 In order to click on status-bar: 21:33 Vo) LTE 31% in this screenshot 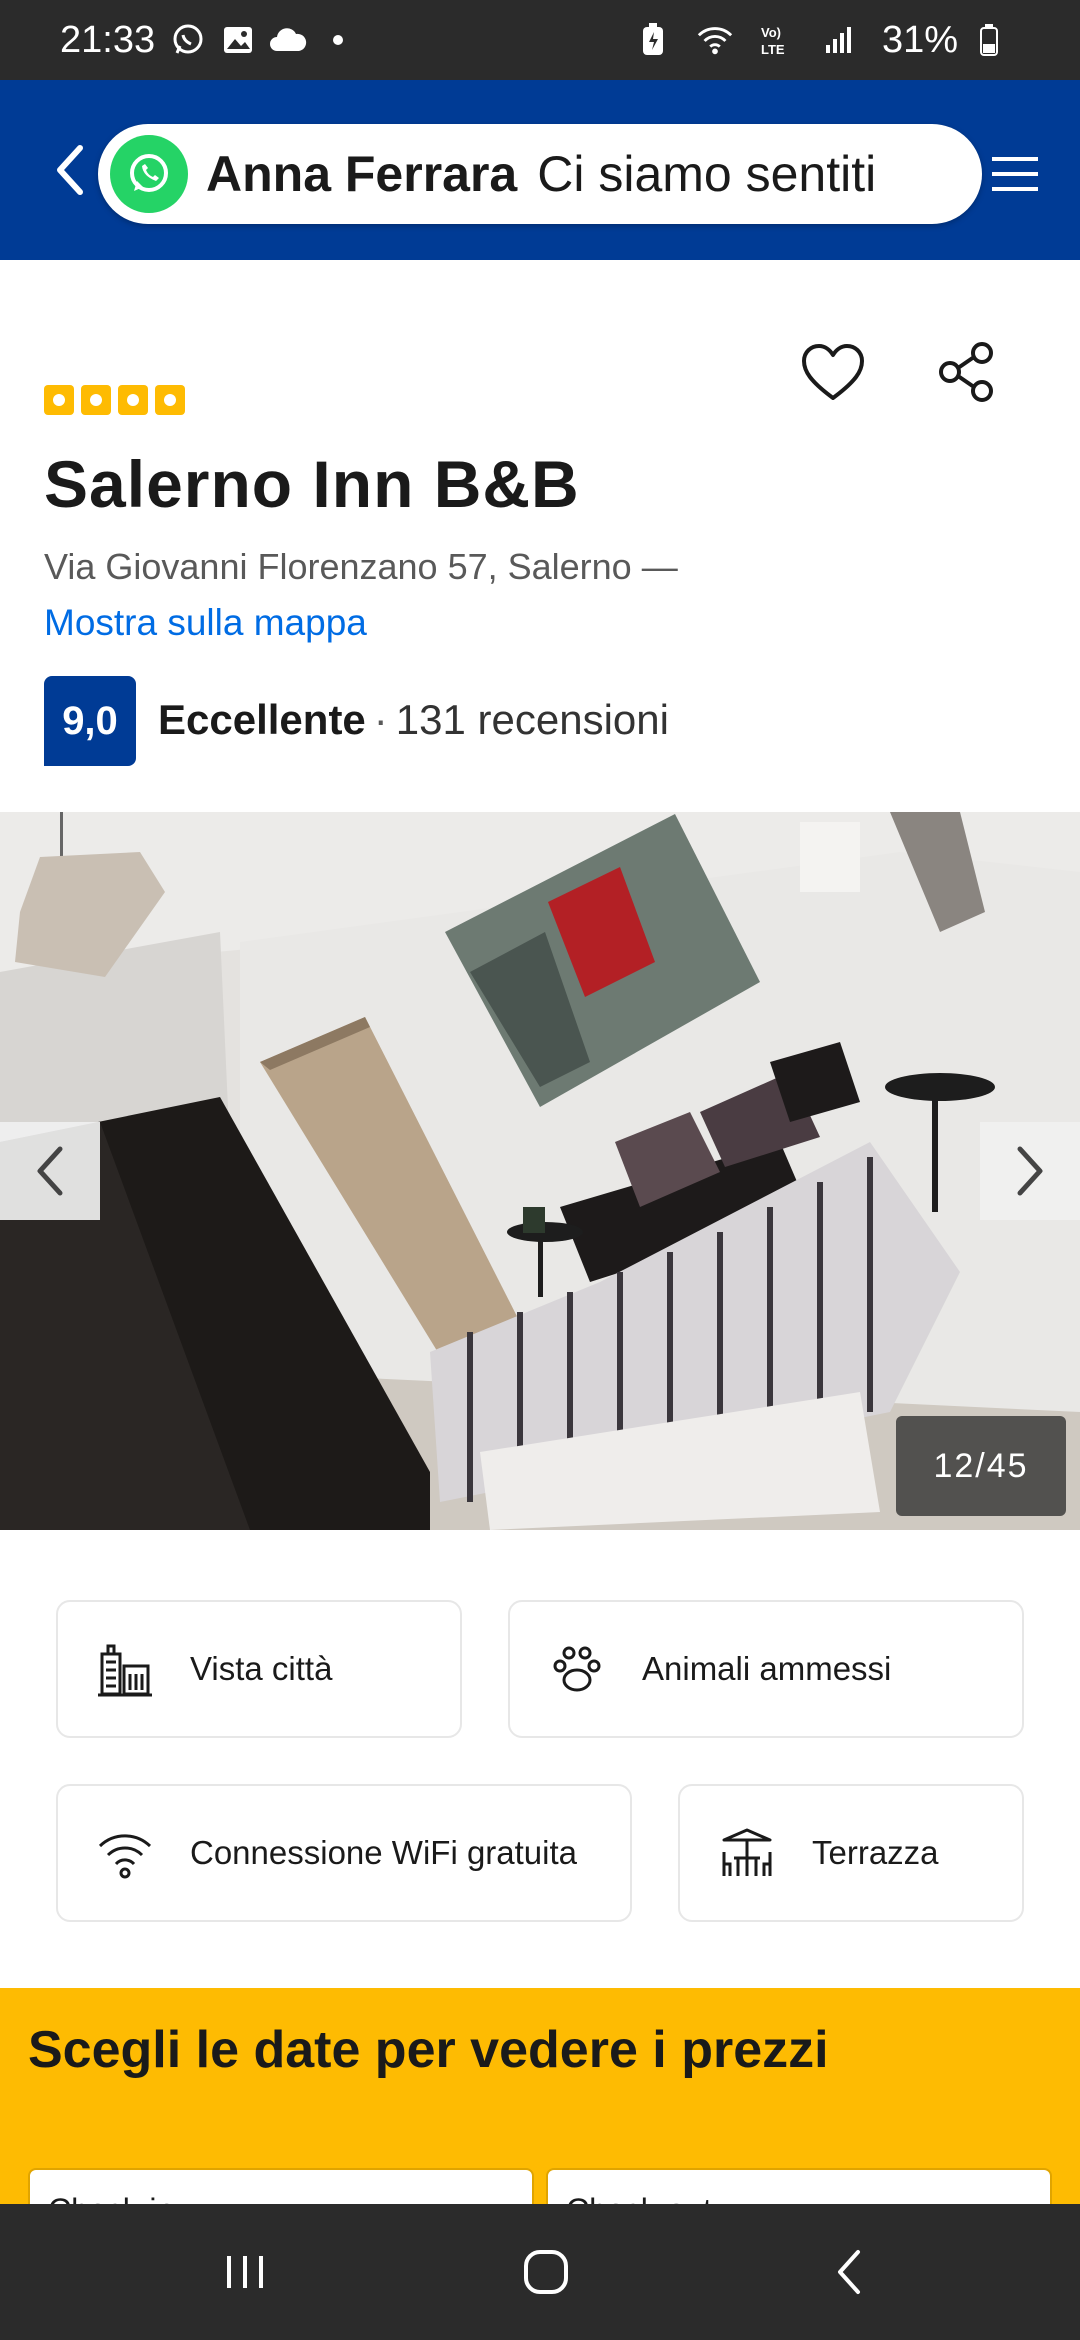, I will do `click(540, 40)`.